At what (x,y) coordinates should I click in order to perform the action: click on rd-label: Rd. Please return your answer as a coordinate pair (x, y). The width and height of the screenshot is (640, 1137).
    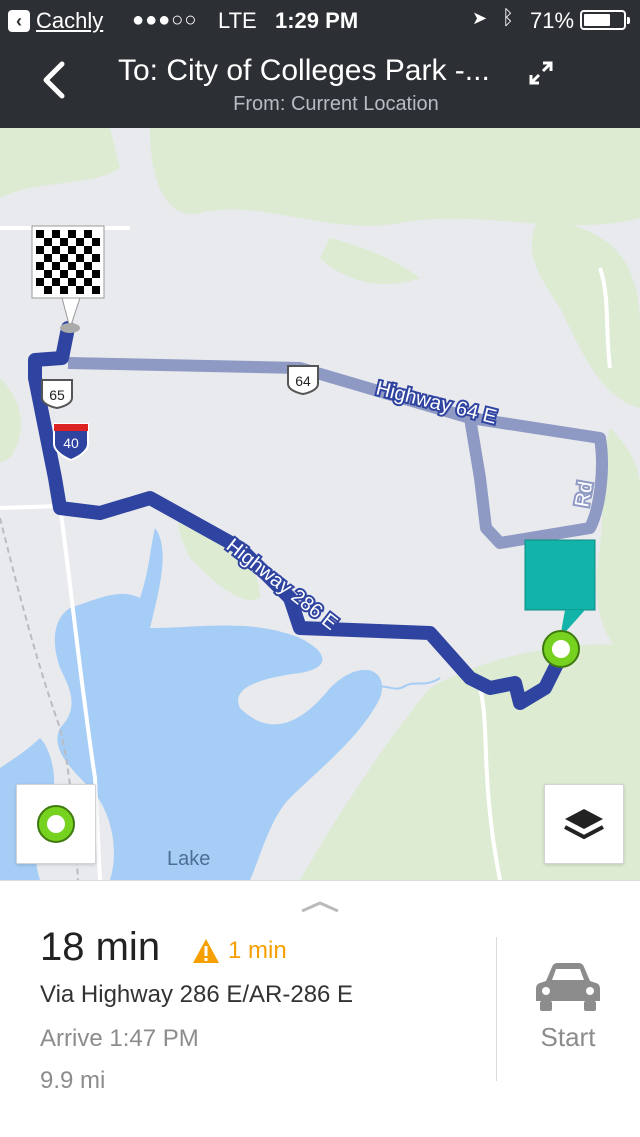
    Looking at the image, I should click on (584, 494).